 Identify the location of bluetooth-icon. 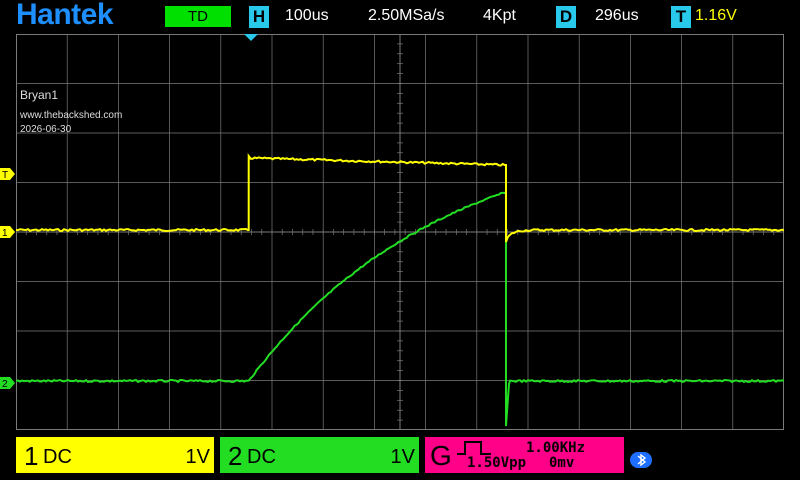
(644, 460).